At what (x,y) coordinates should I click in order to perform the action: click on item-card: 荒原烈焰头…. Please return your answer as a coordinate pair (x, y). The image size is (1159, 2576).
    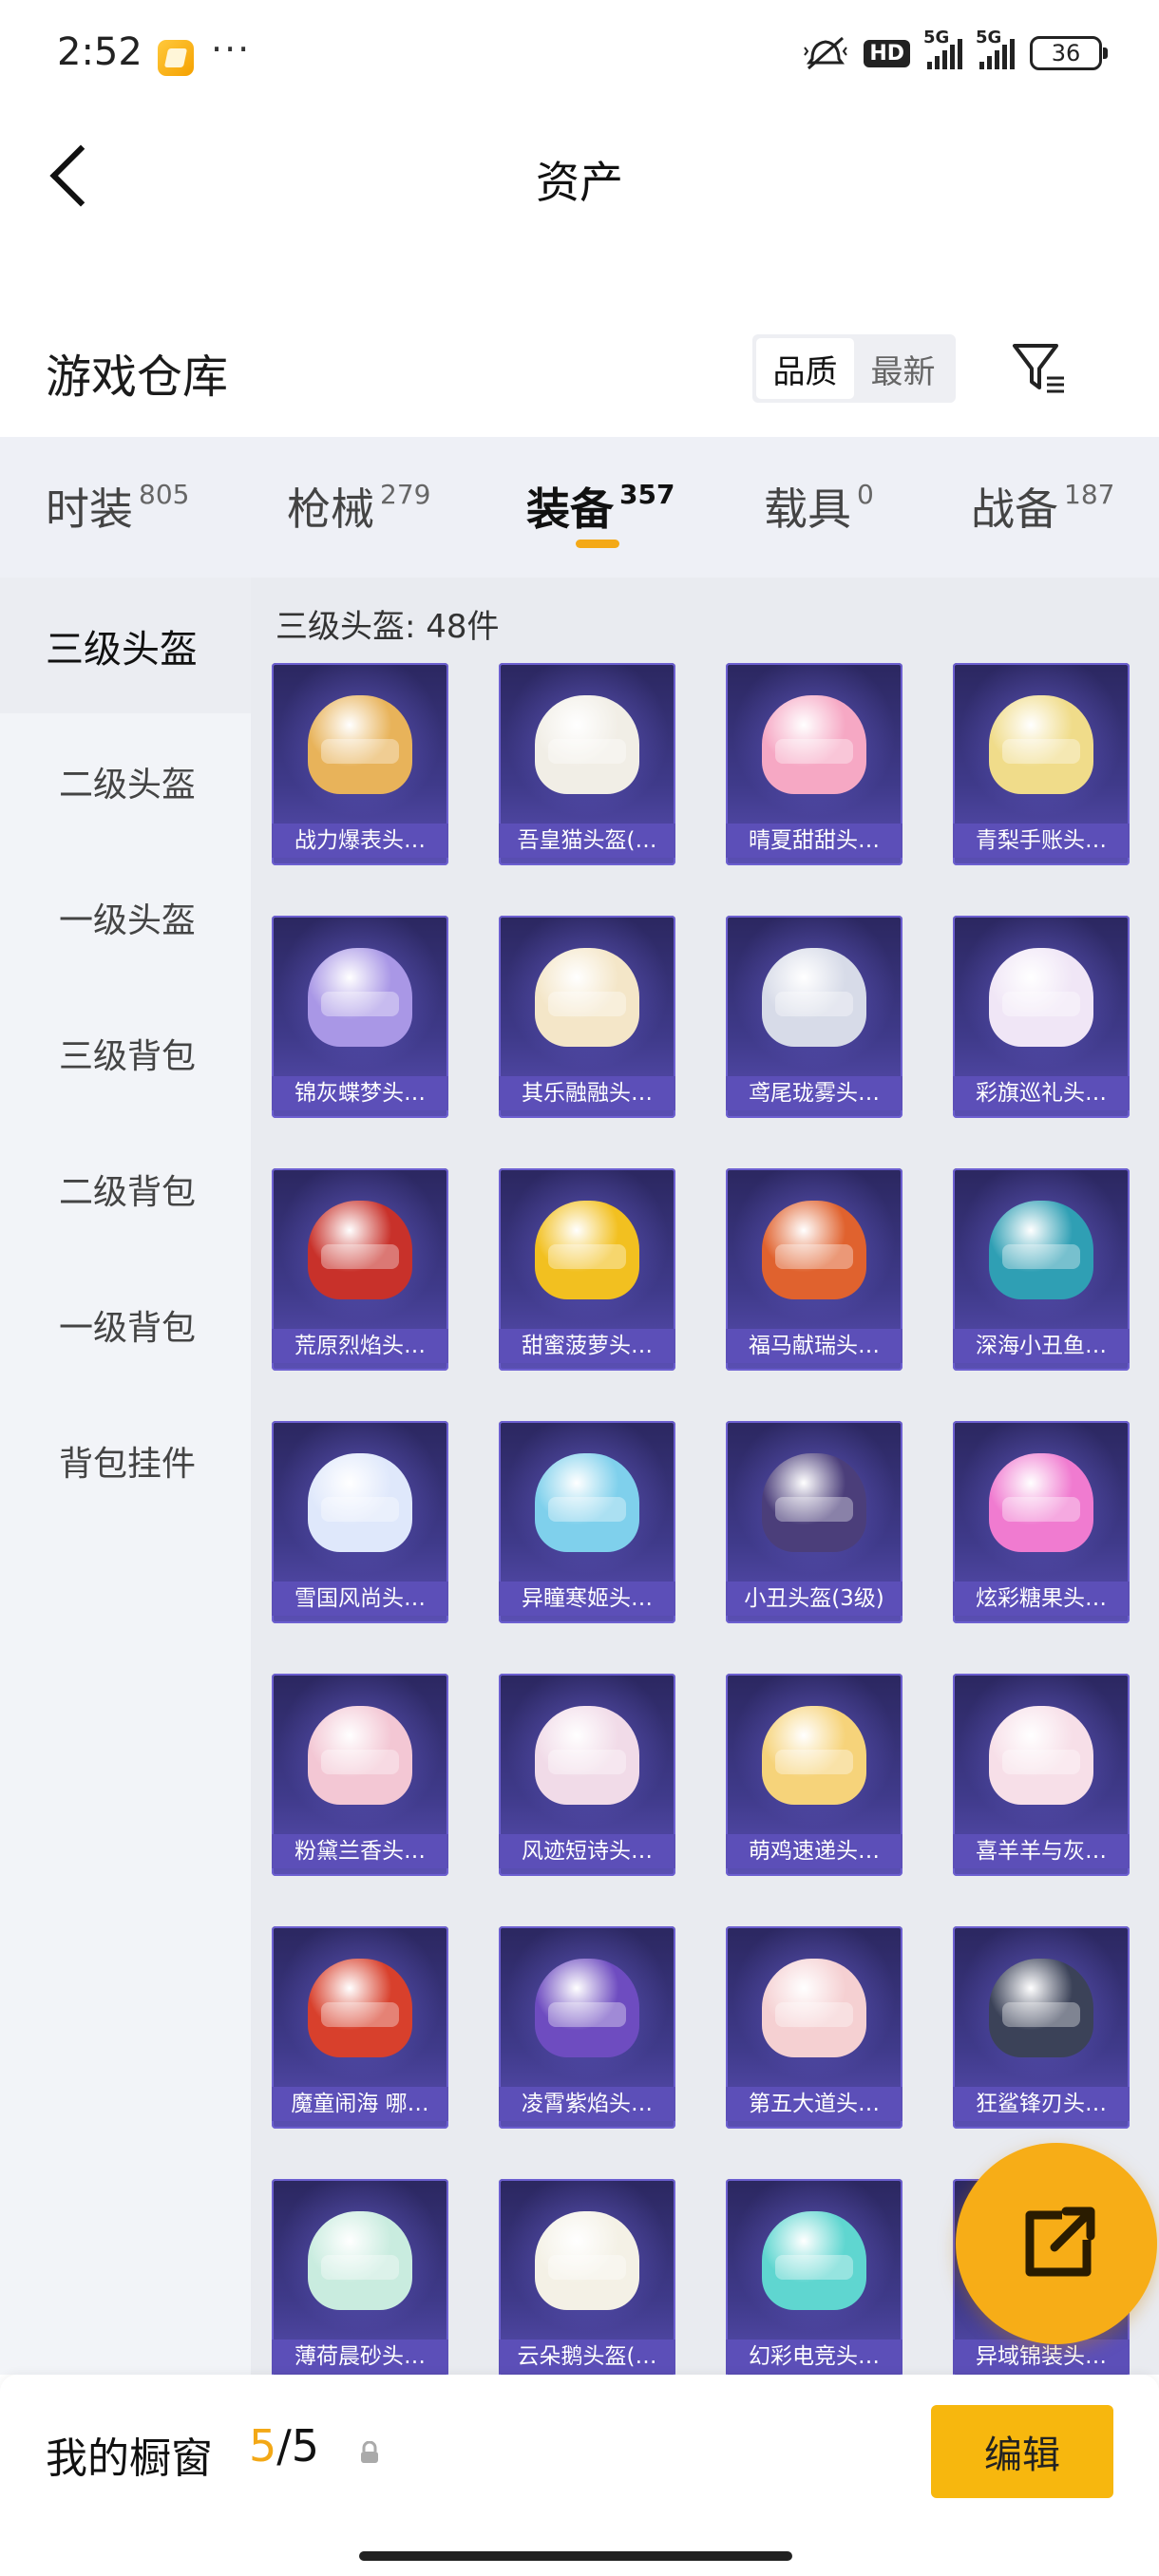
    Looking at the image, I should click on (360, 1269).